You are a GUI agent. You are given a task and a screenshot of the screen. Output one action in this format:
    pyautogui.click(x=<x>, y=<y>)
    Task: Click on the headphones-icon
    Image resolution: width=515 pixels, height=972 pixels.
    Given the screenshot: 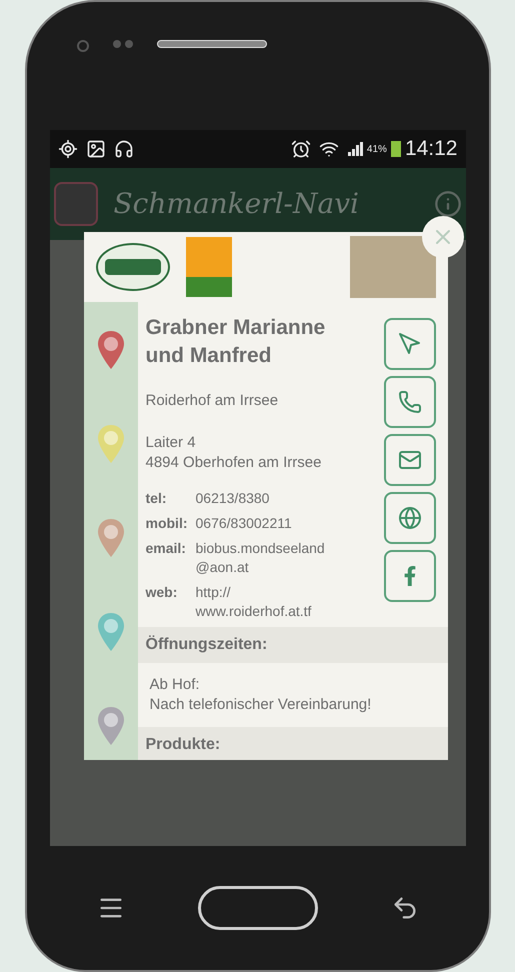 What is the action you would take?
    pyautogui.click(x=124, y=149)
    